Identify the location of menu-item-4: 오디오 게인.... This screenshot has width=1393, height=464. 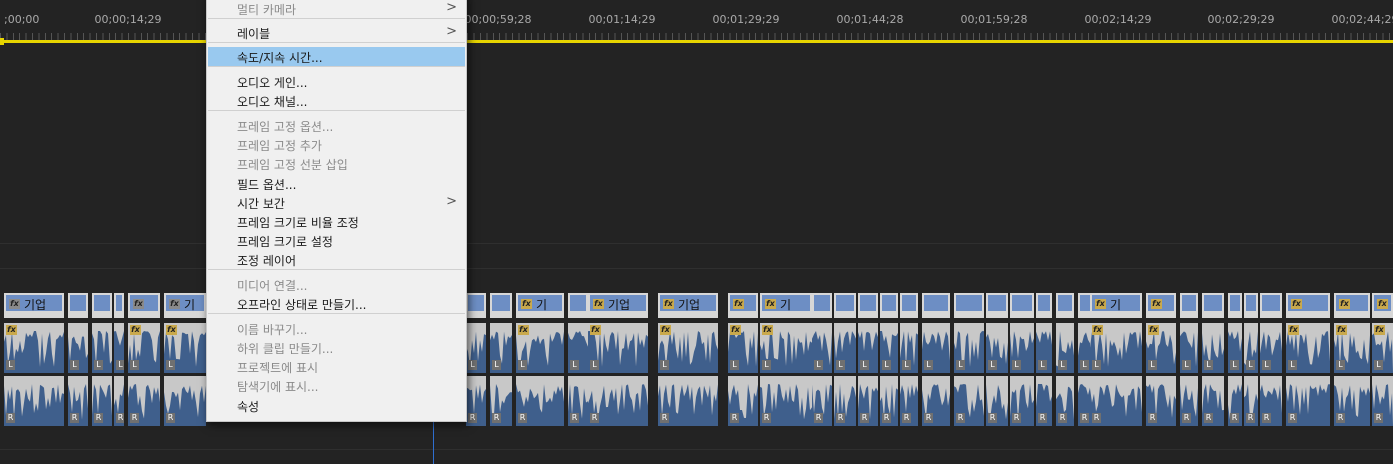
(336, 81).